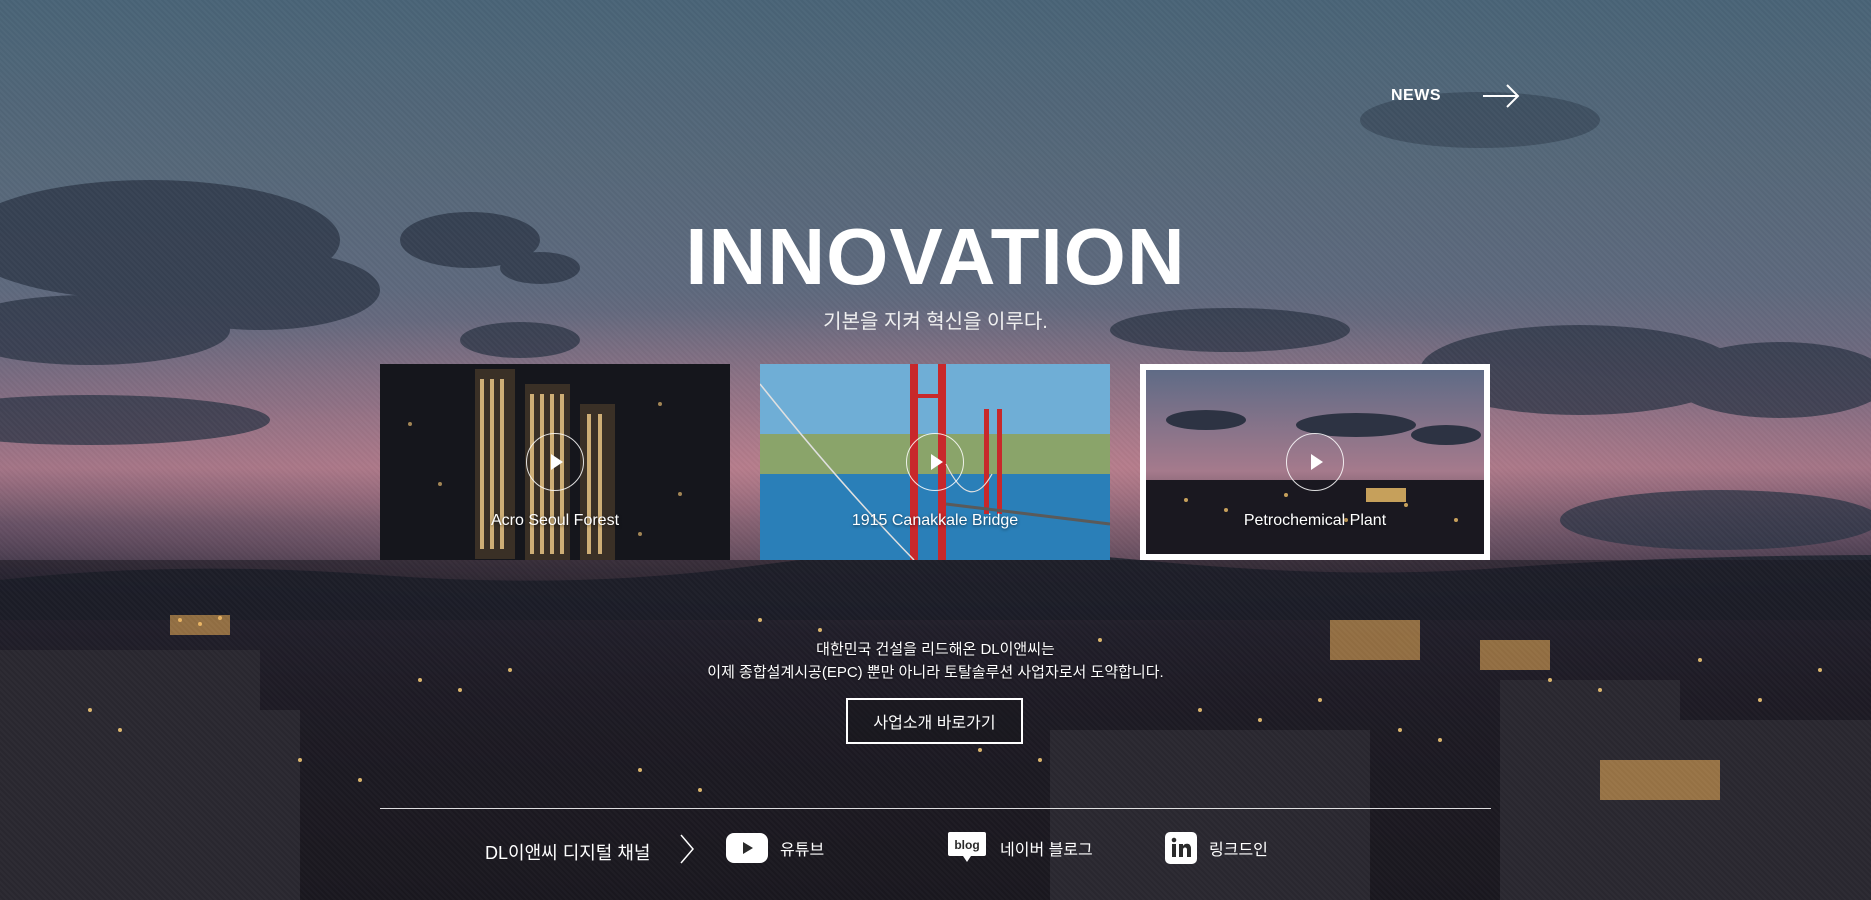 The width and height of the screenshot is (1871, 900). I want to click on video-card-canakkale-bridge: 1915 Canakkale Bridge, so click(935, 462).